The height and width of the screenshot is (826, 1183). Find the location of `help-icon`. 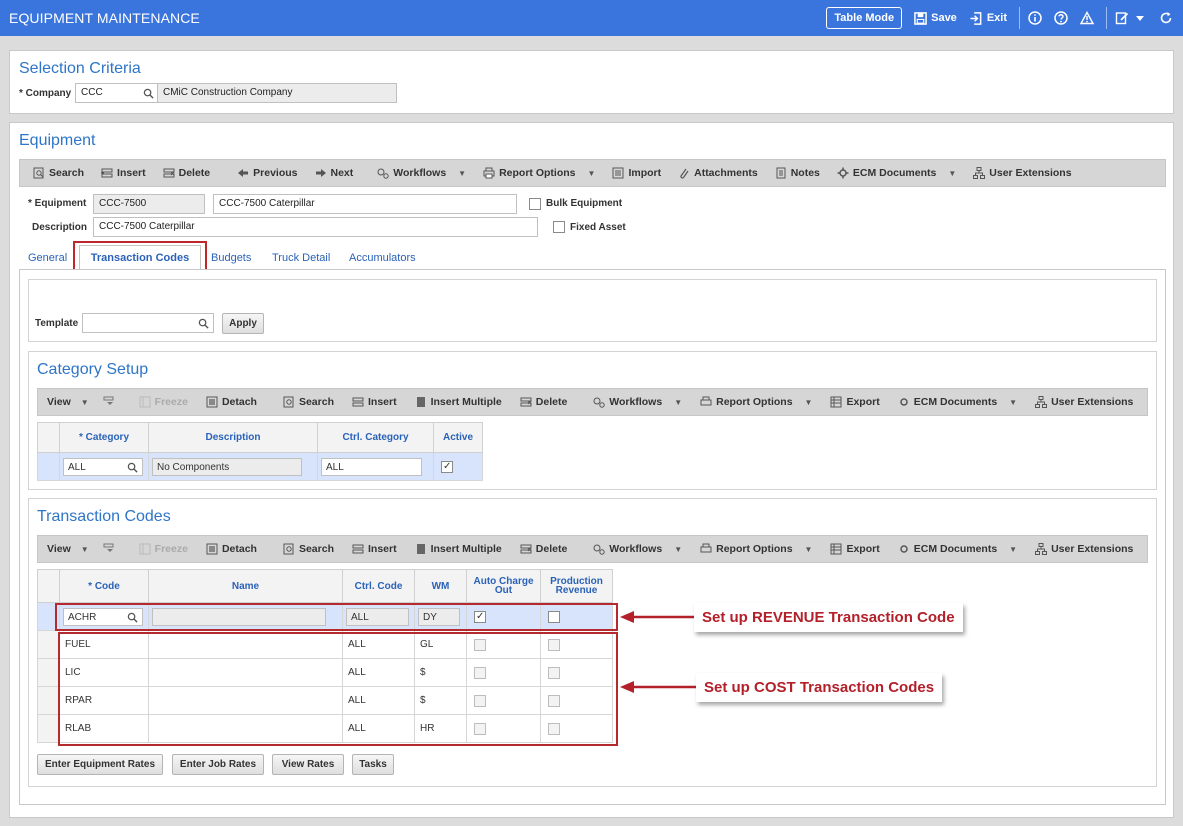

help-icon is located at coordinates (1061, 18).